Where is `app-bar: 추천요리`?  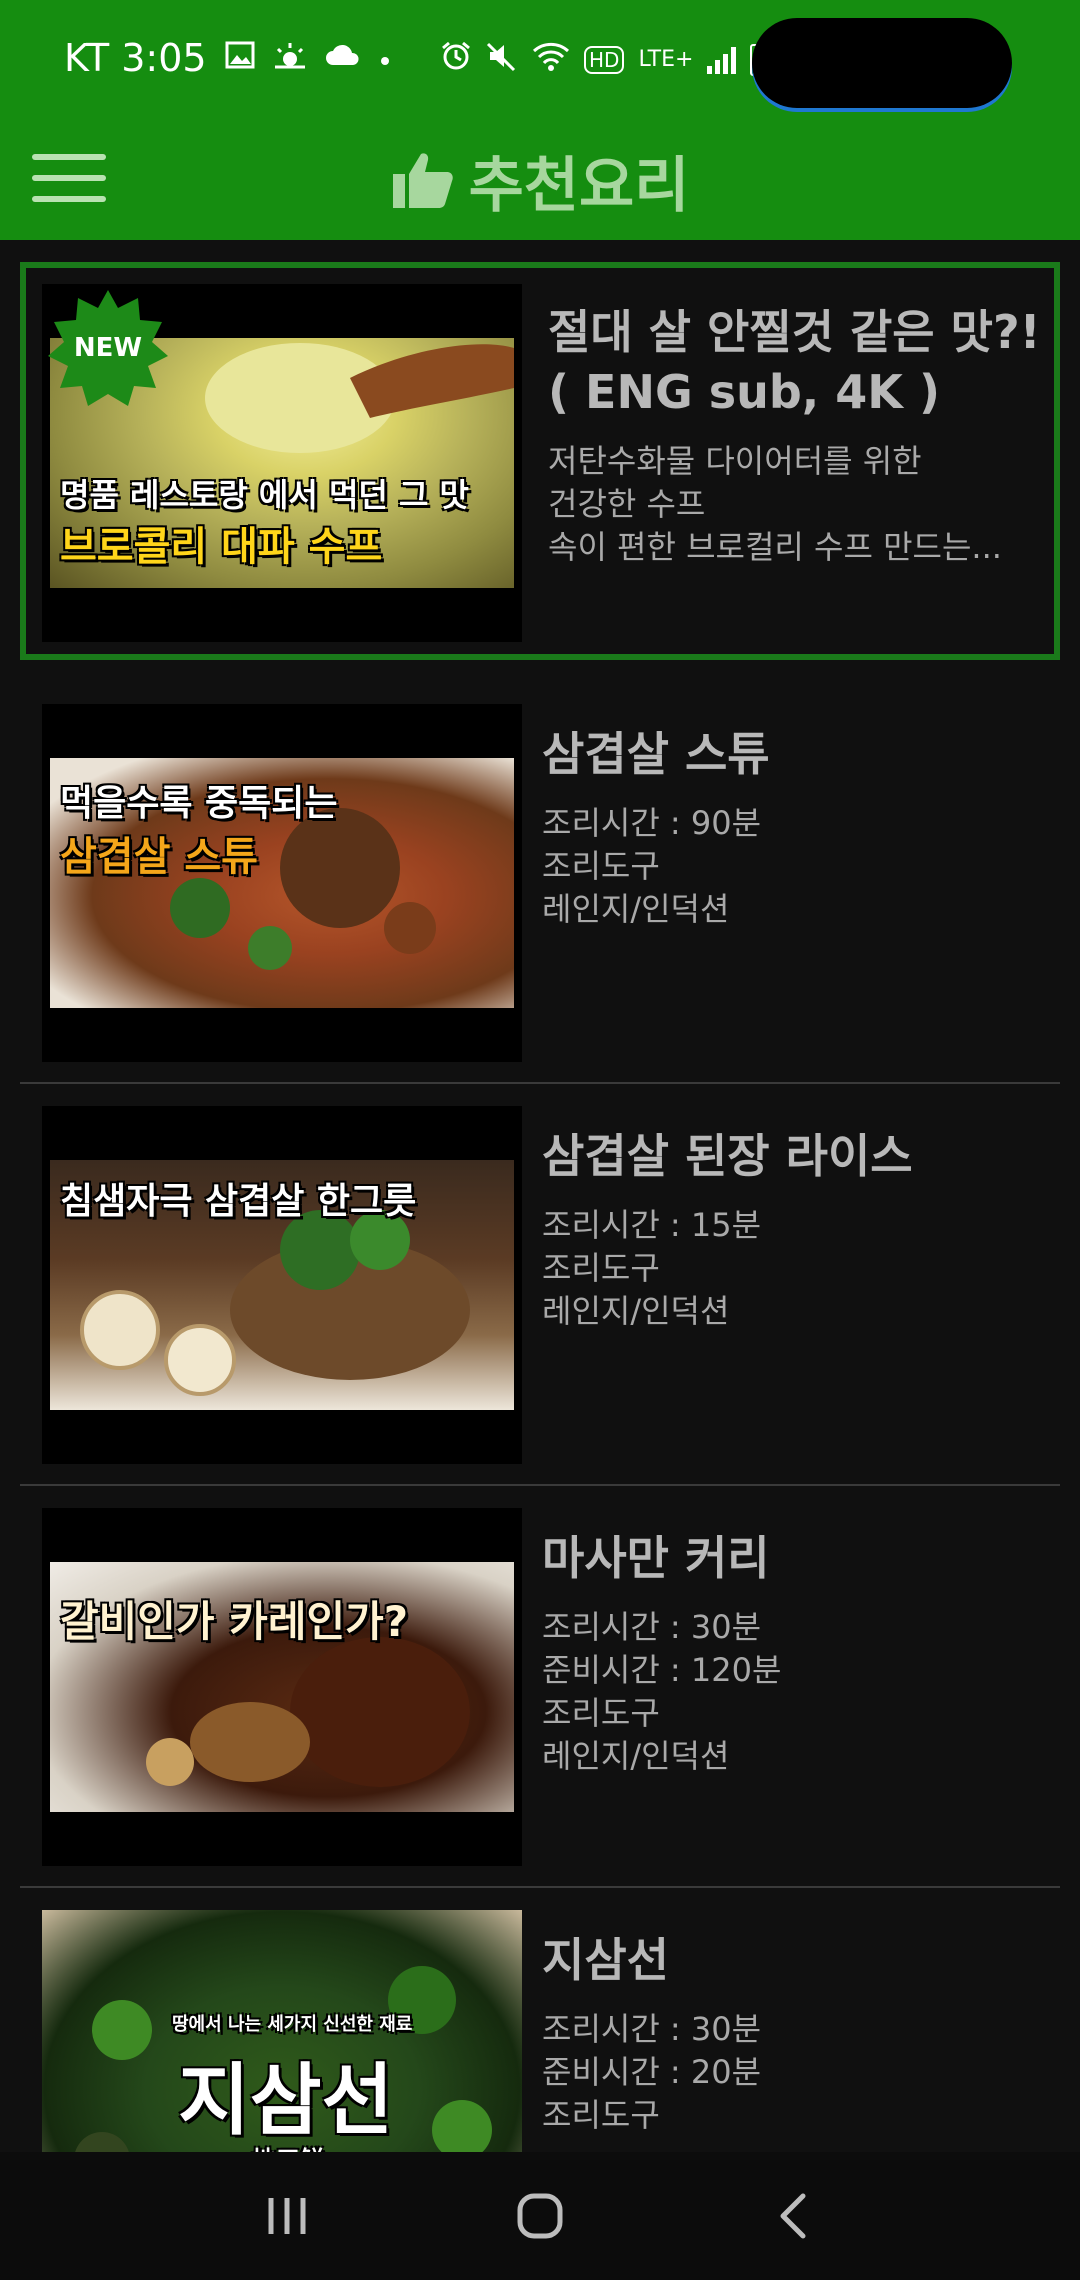
app-bar: 추천요리 is located at coordinates (540, 180).